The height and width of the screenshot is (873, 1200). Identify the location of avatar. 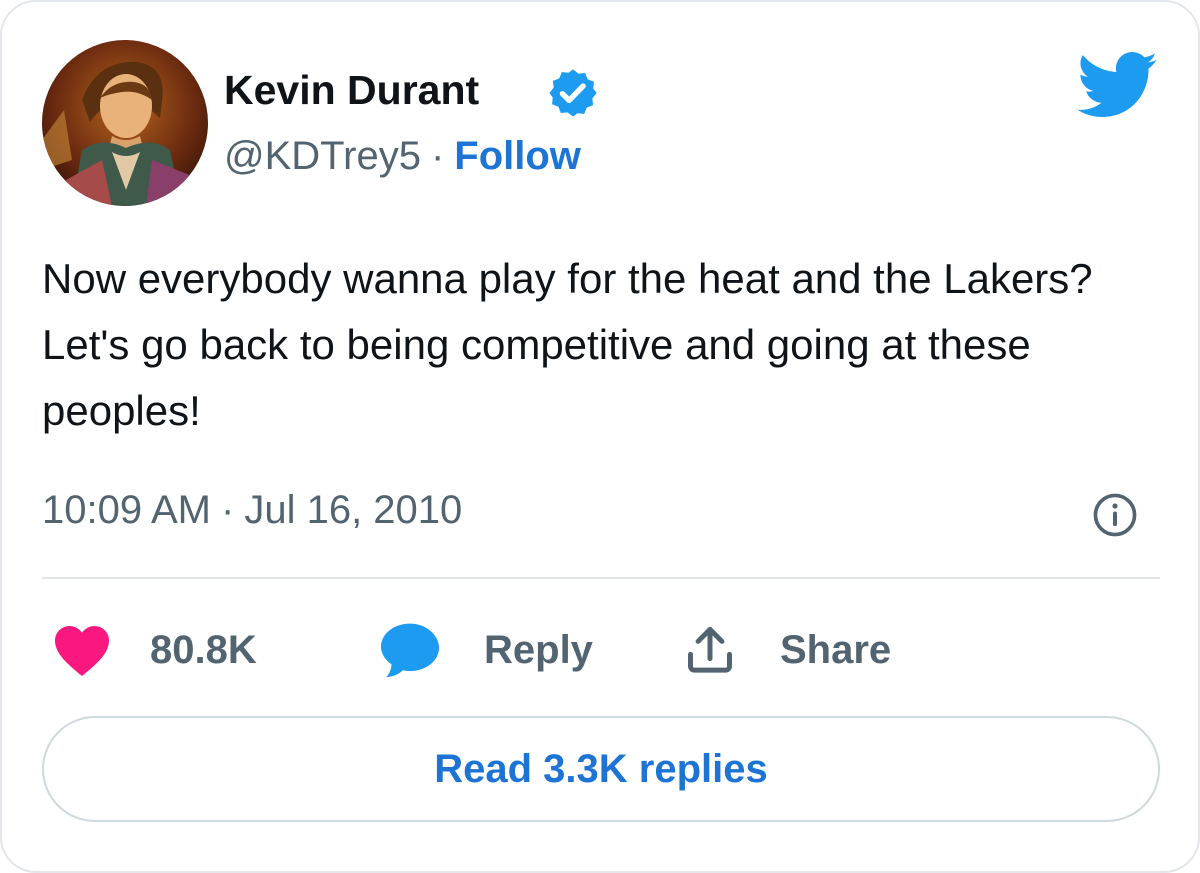
(125, 123).